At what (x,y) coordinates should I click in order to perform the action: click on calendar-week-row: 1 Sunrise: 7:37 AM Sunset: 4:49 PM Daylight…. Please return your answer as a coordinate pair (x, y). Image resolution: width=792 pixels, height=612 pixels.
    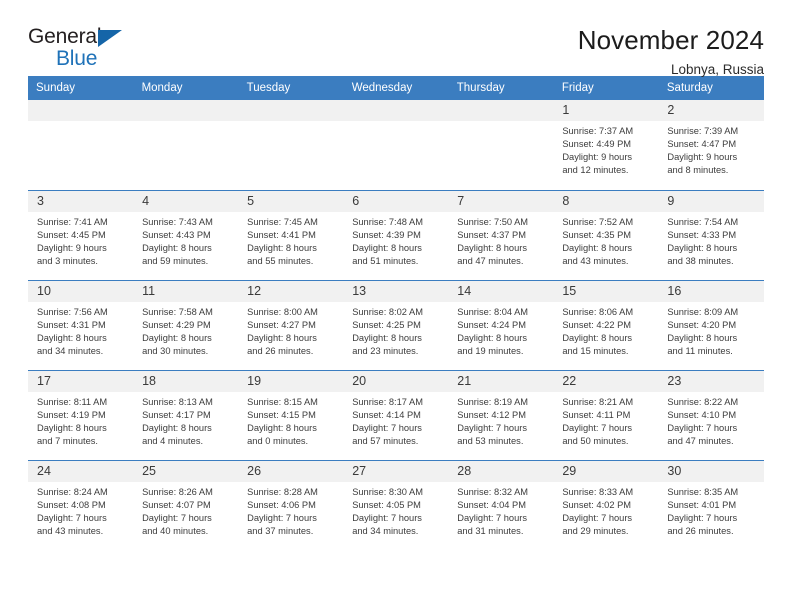
    Looking at the image, I should click on (396, 145).